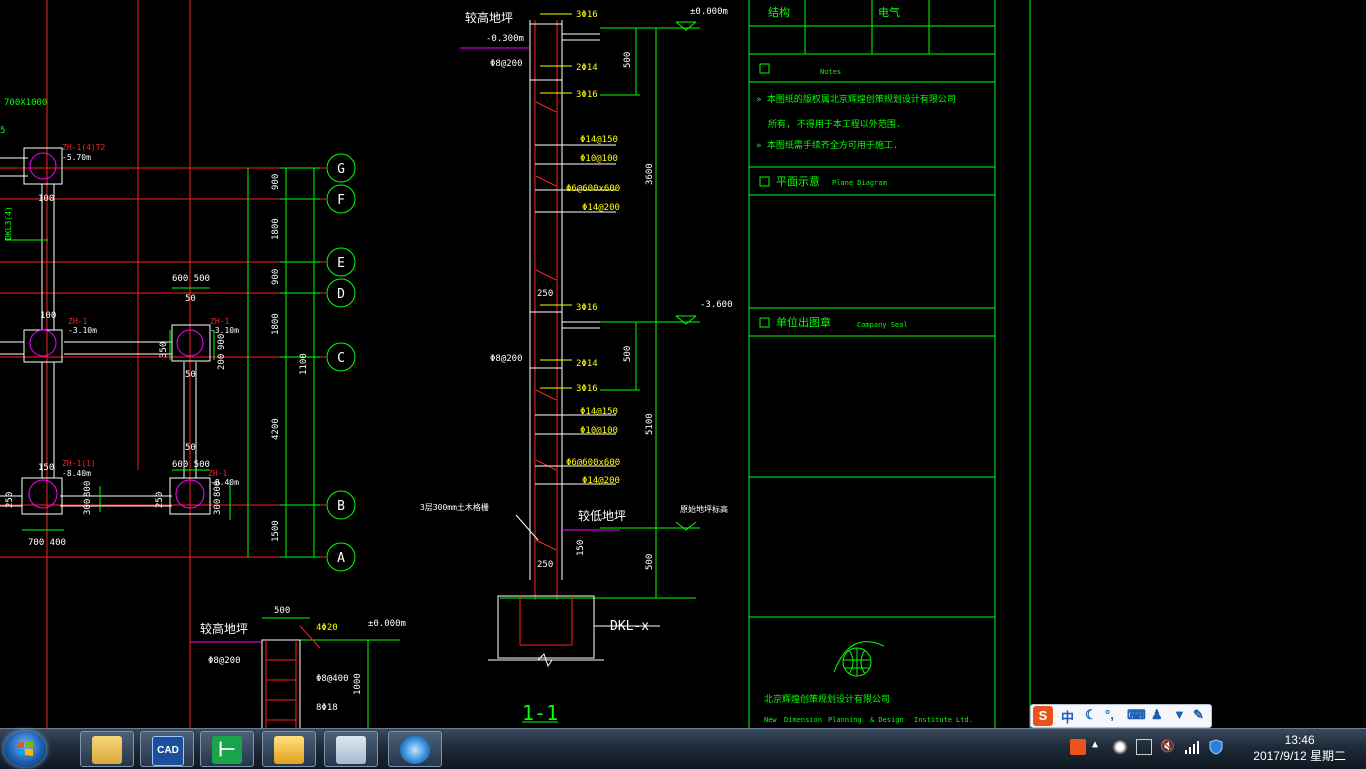 The image size is (1366, 769). Describe the element at coordinates (1192, 747) in the screenshot. I see `network-icon` at that location.